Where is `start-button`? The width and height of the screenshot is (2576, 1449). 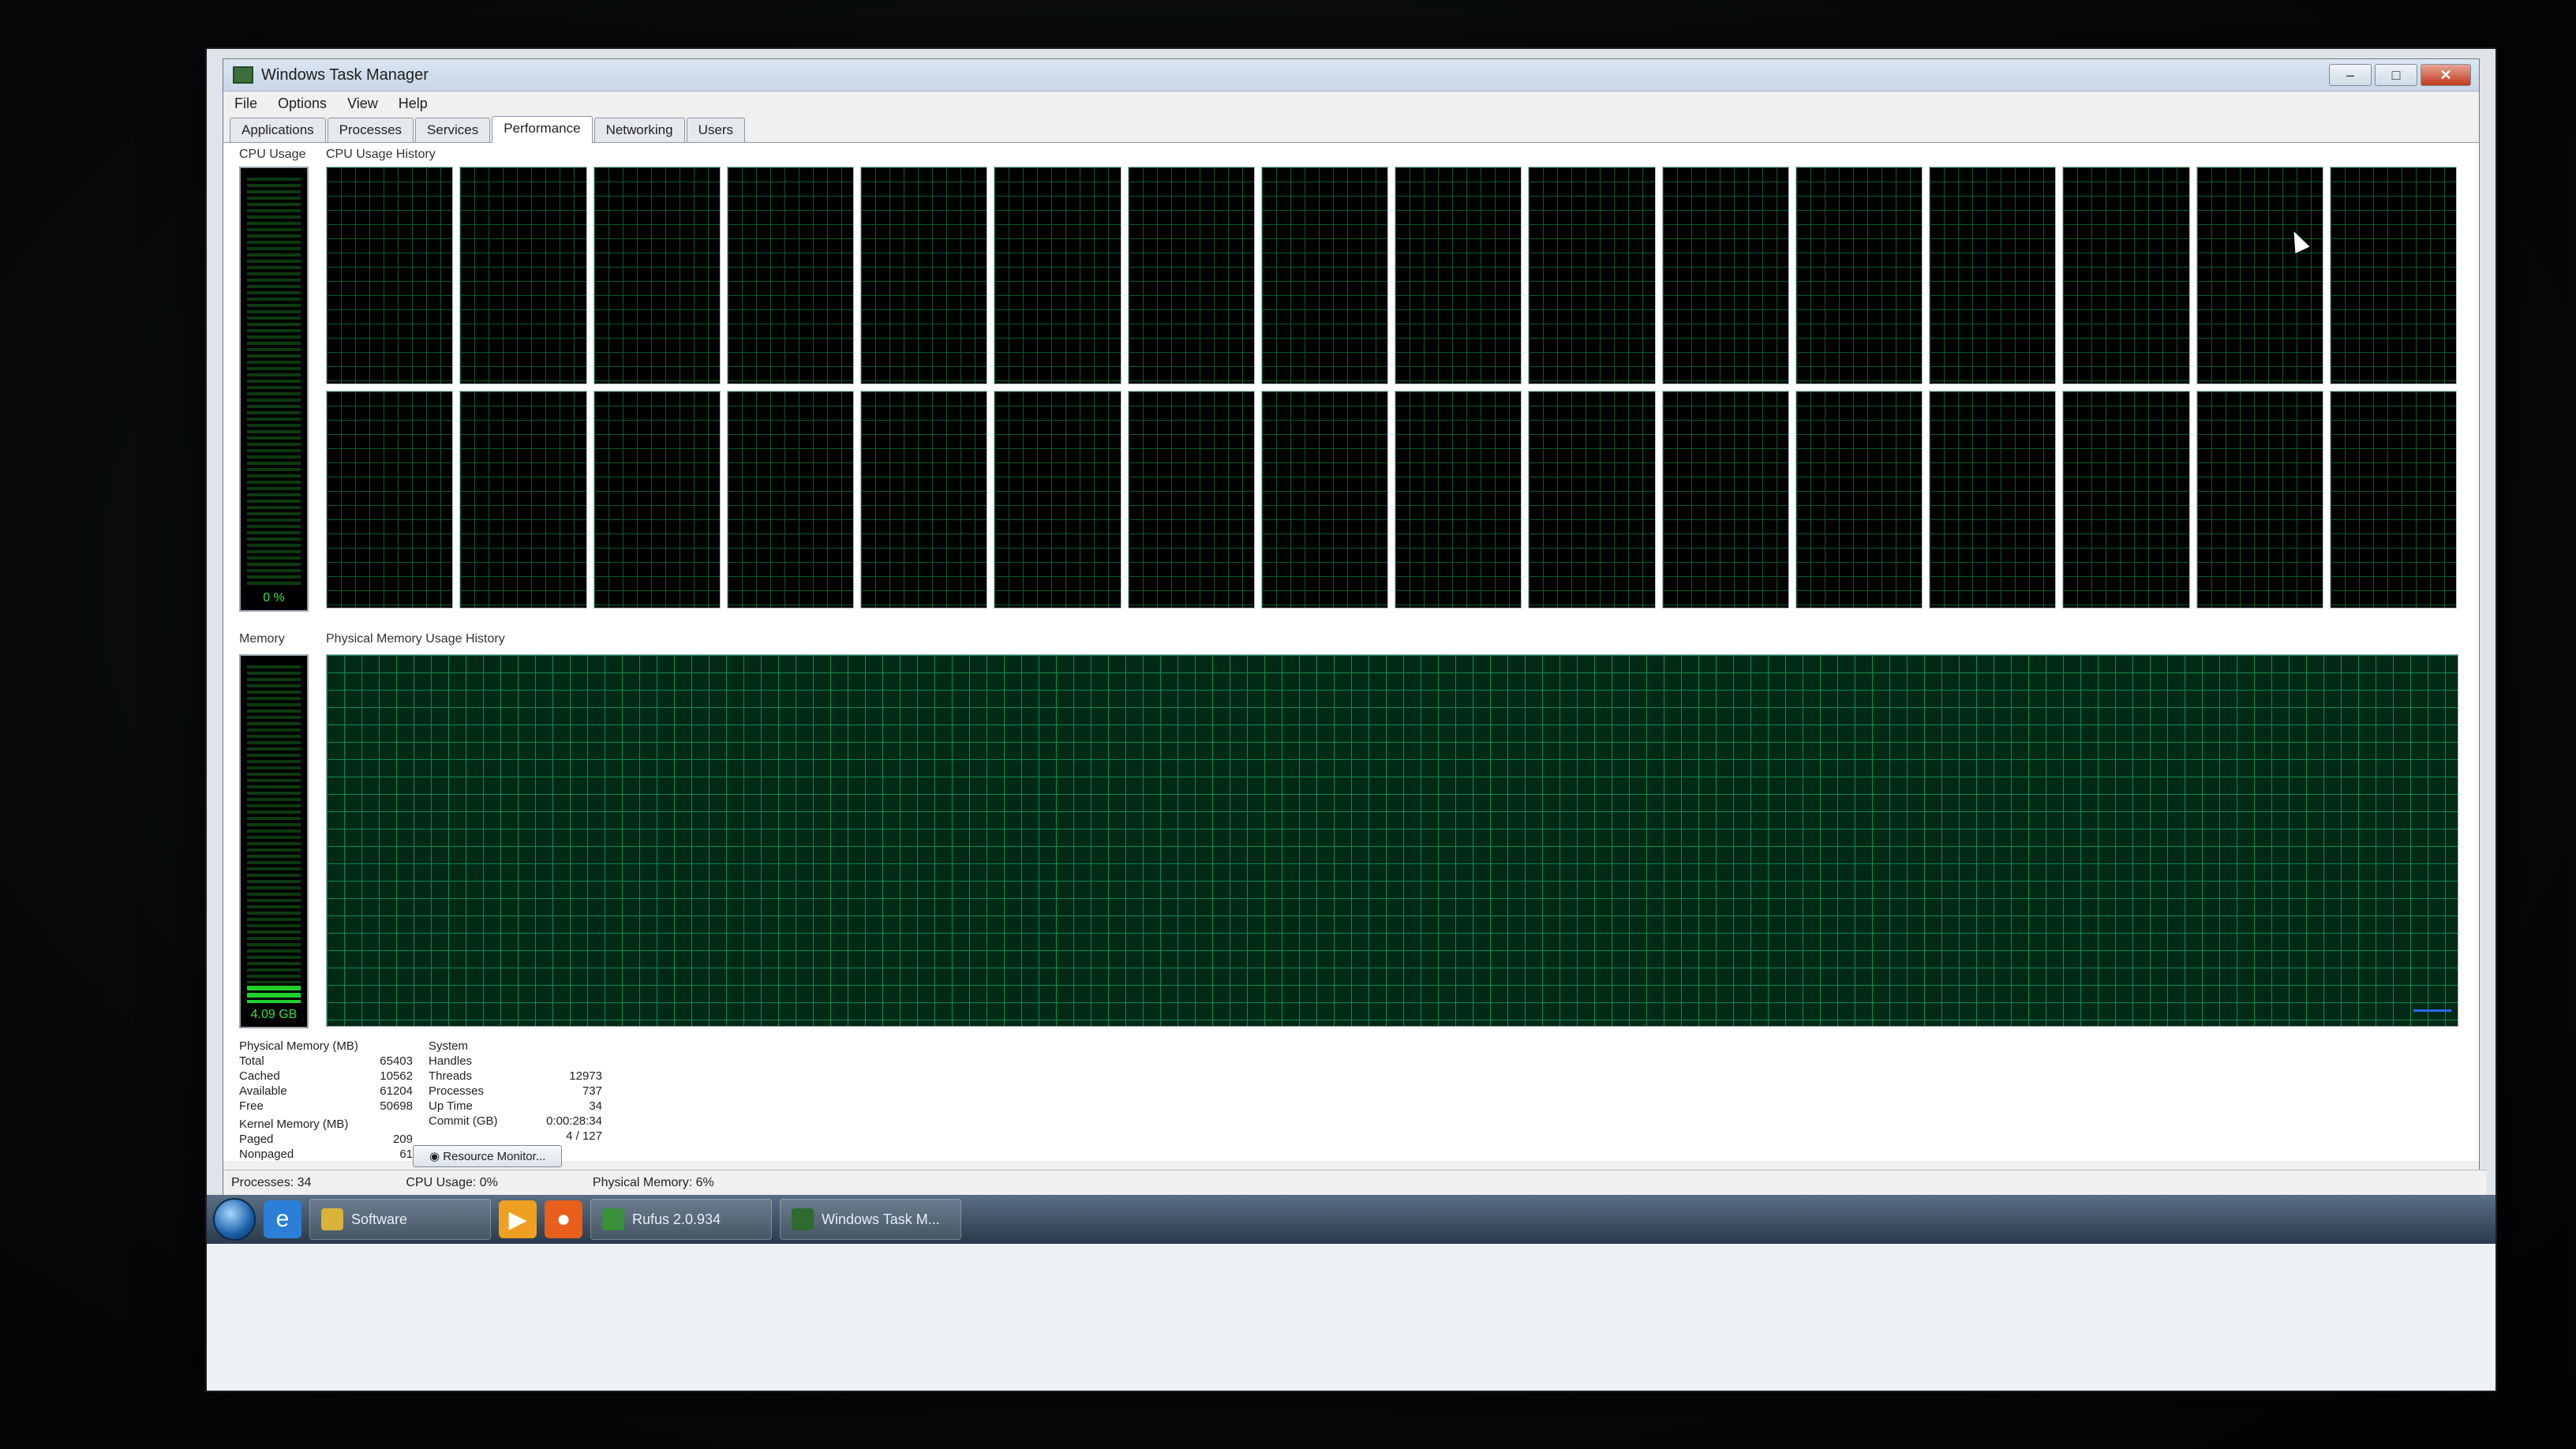 start-button is located at coordinates (234, 1219).